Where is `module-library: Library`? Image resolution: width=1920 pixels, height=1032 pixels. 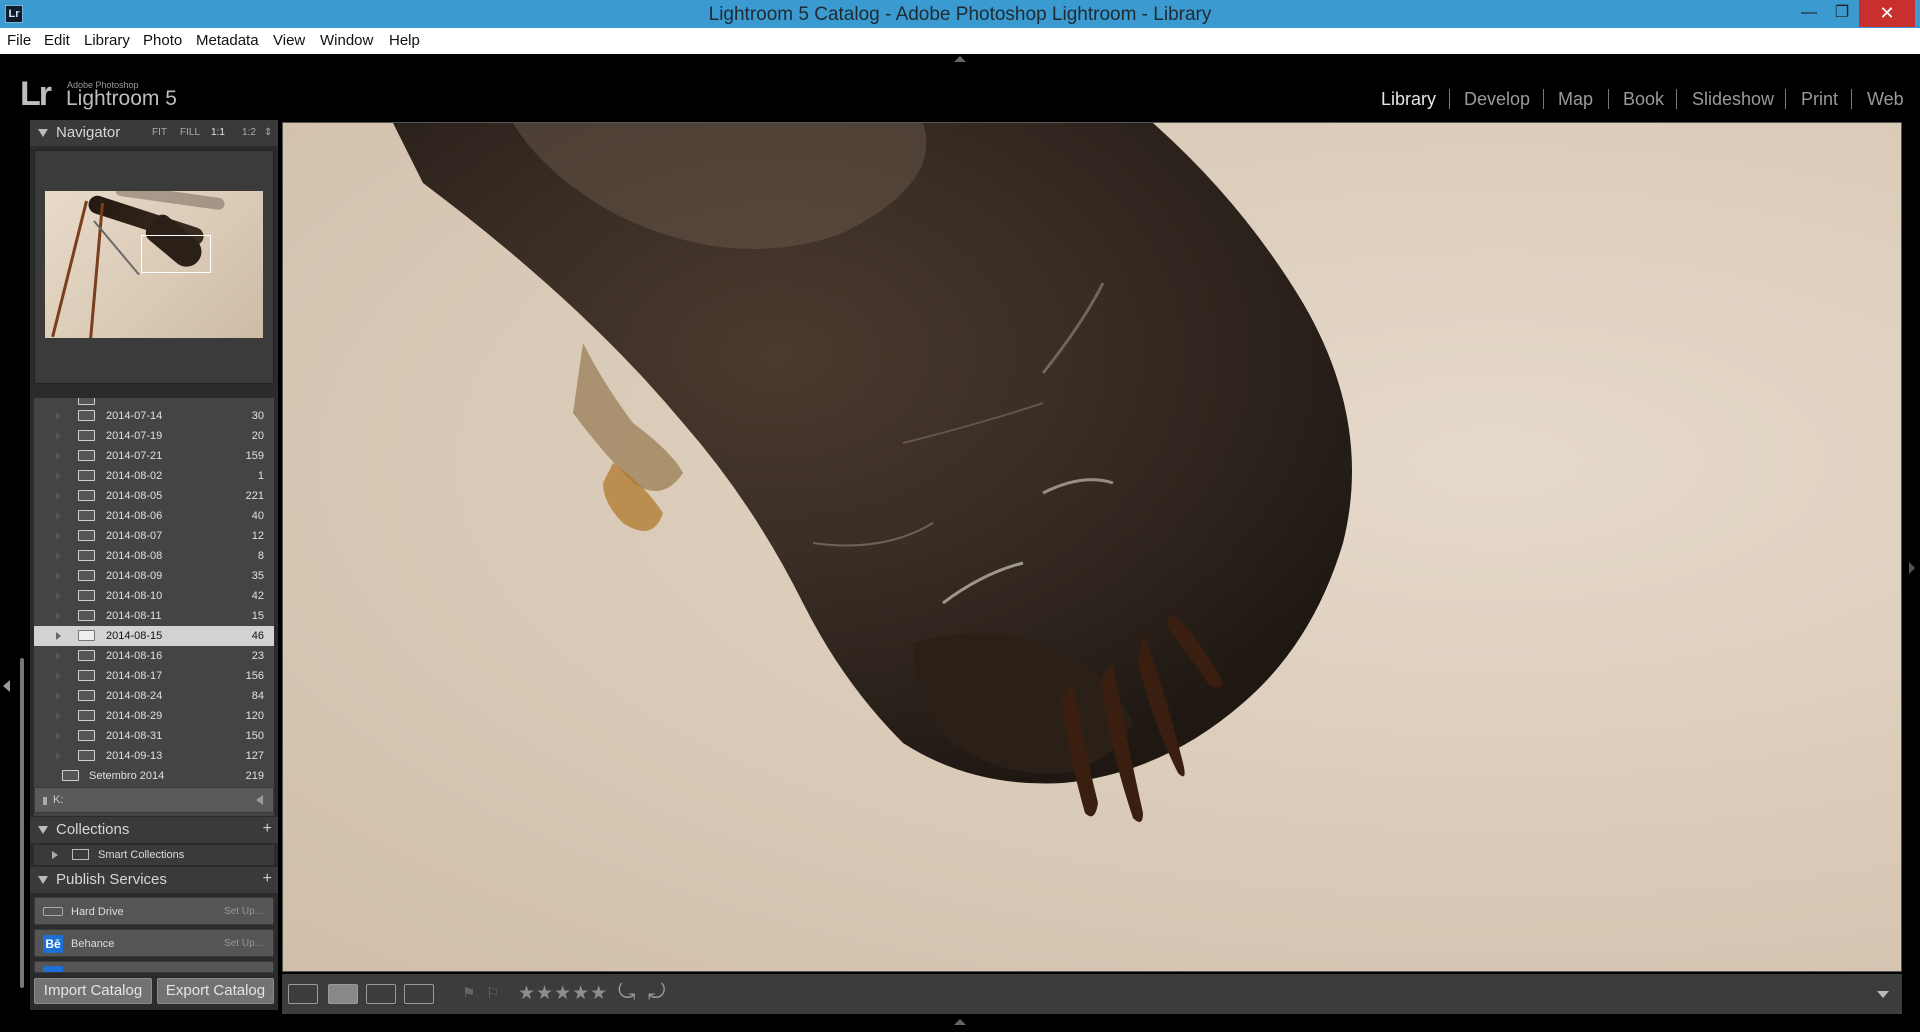
module-library: Library is located at coordinates (1408, 99).